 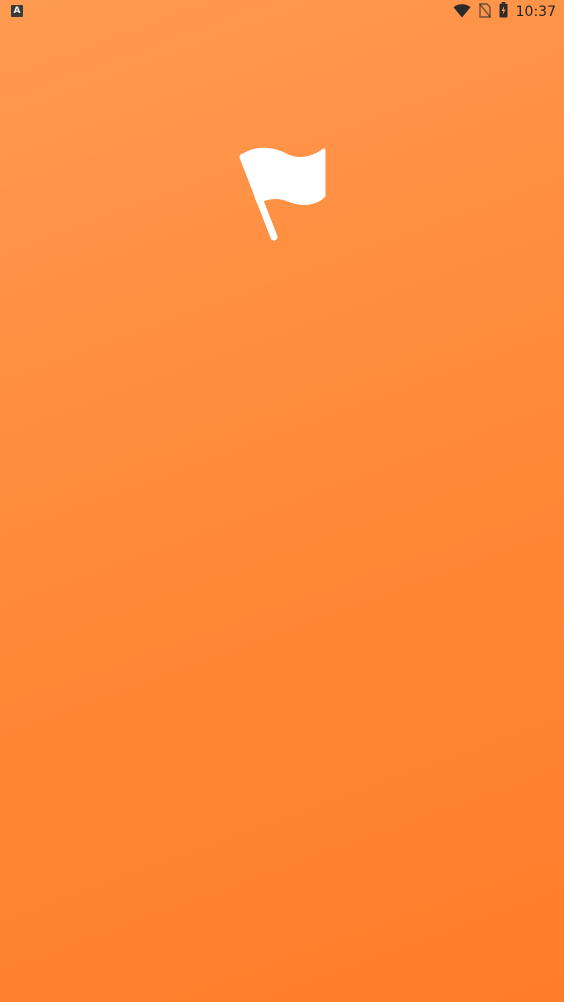 I want to click on battery-charging-icon, so click(x=503, y=12).